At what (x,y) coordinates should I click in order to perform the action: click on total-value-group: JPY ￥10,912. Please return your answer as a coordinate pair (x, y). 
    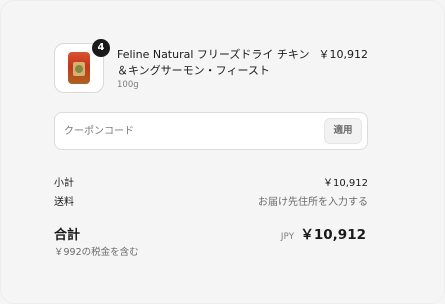
    Looking at the image, I should click on (323, 233).